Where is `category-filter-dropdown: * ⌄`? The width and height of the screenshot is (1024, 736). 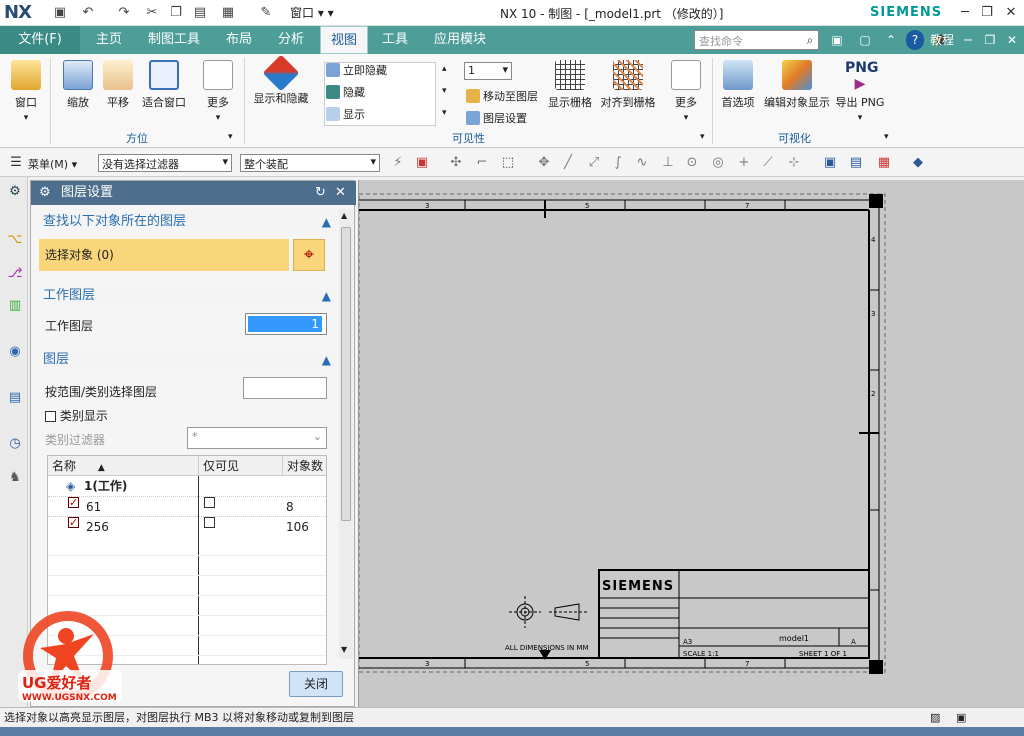 category-filter-dropdown: * ⌄ is located at coordinates (257, 438).